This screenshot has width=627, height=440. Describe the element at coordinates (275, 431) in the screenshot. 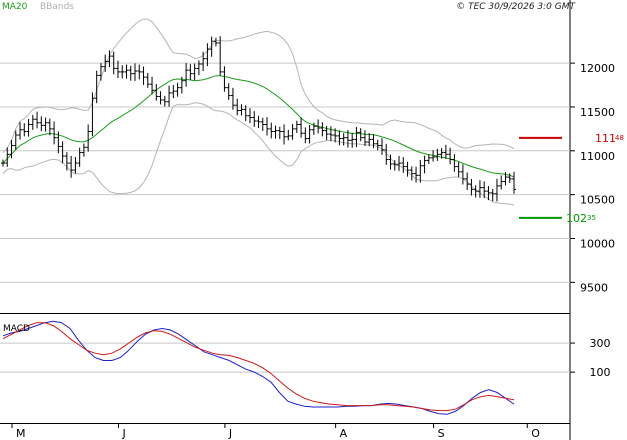

I see `month-axis: MJJASO` at that location.